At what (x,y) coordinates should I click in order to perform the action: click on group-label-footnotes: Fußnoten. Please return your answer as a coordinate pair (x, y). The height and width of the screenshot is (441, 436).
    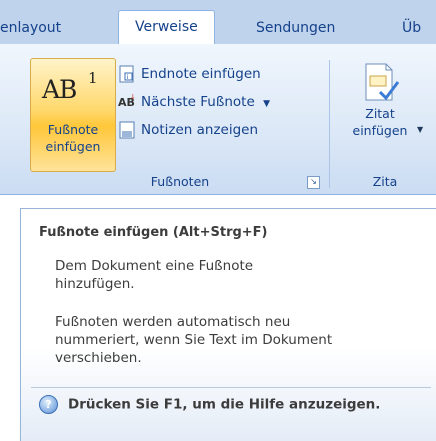
    Looking at the image, I should click on (180, 181).